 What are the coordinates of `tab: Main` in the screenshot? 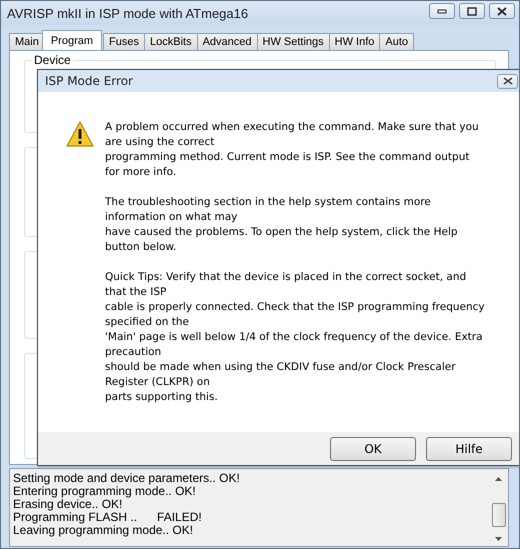 It's located at (27, 41).